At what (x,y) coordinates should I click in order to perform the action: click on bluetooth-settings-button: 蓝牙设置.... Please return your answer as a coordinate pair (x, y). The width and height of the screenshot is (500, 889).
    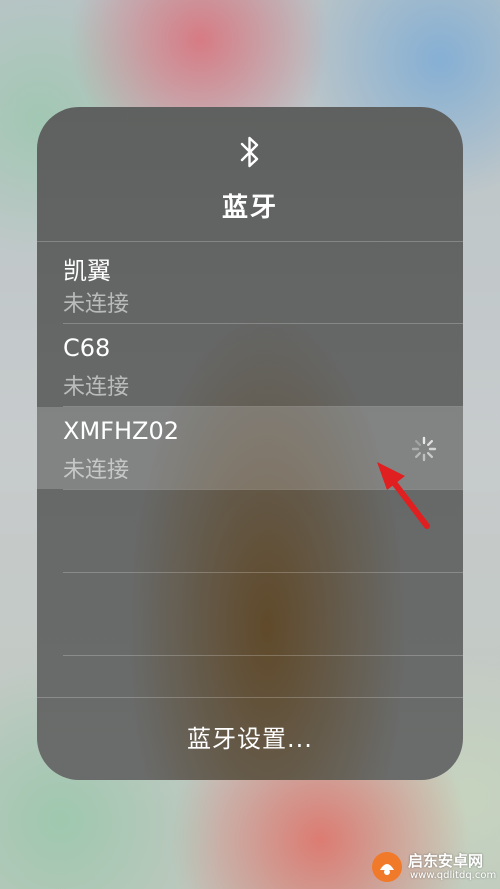
    Looking at the image, I should click on (250, 736).